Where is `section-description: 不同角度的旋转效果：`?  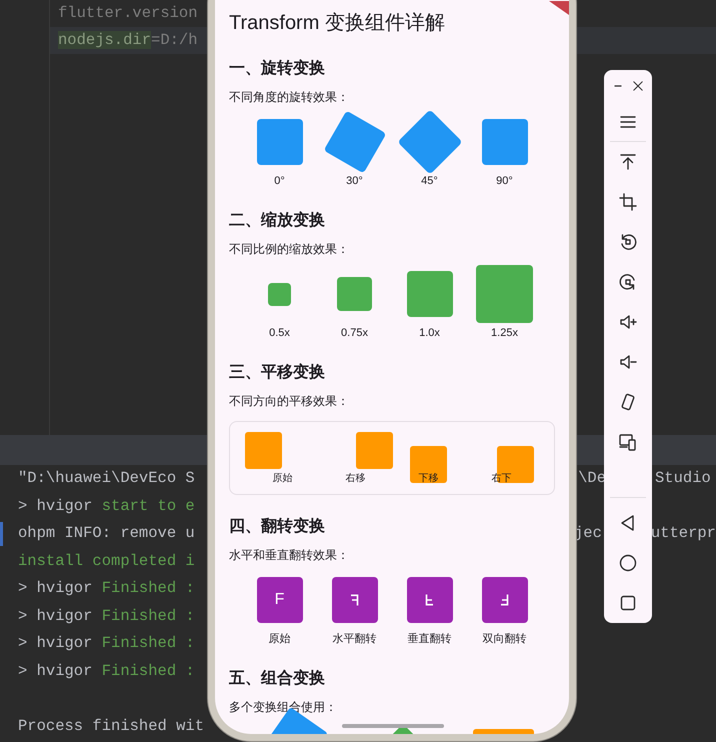 section-description: 不同角度的旋转效果： is located at coordinates (289, 97).